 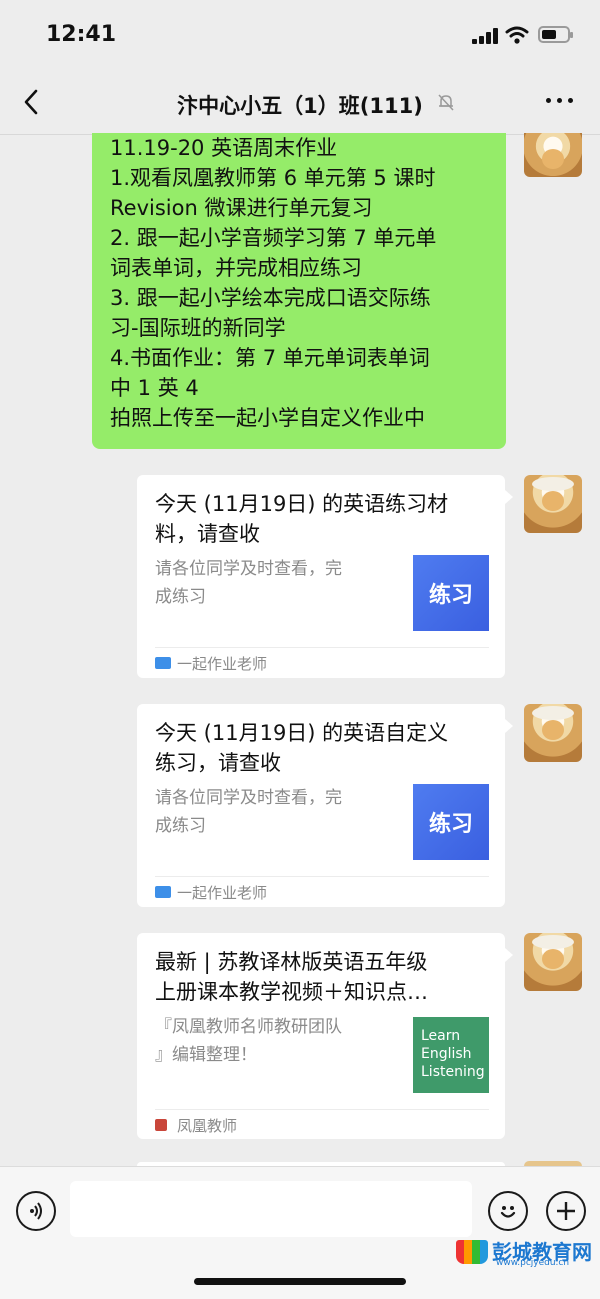 What do you see at coordinates (271, 1209) in the screenshot?
I see `message-input` at bounding box center [271, 1209].